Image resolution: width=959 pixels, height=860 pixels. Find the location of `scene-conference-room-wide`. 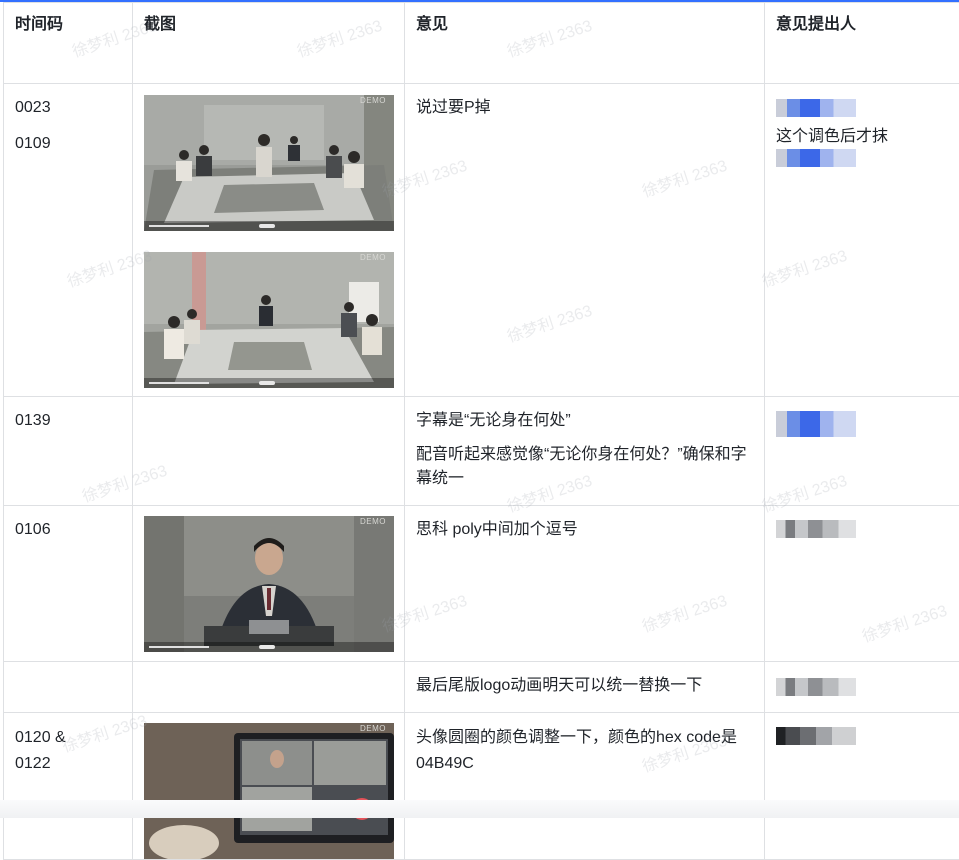

scene-conference-room-wide is located at coordinates (269, 163).